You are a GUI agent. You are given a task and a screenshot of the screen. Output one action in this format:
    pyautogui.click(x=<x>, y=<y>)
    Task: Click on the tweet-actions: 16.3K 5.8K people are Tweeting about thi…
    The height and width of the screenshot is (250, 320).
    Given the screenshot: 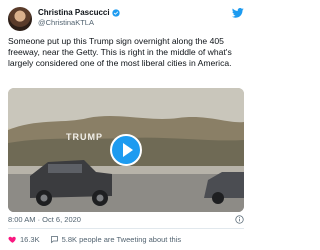 What is the action you would take?
    pyautogui.click(x=126, y=239)
    